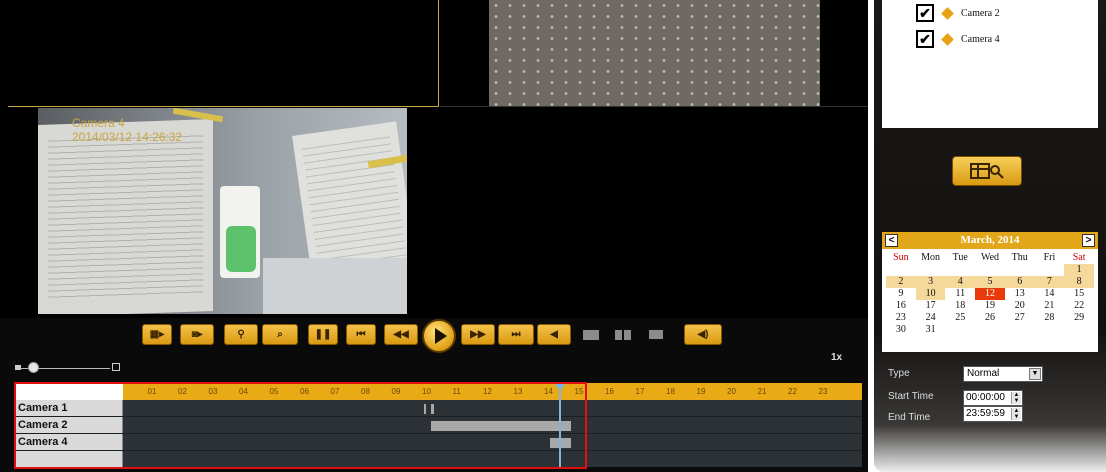 This screenshot has height=472, width=1106. I want to click on playback-controls: ▦▸ ◙▸ ⚲ ⌕ ❚❚ ⏮ ◀◀ ▶▶ ⏭ ◀ ◀) 1x, so click(434, 350).